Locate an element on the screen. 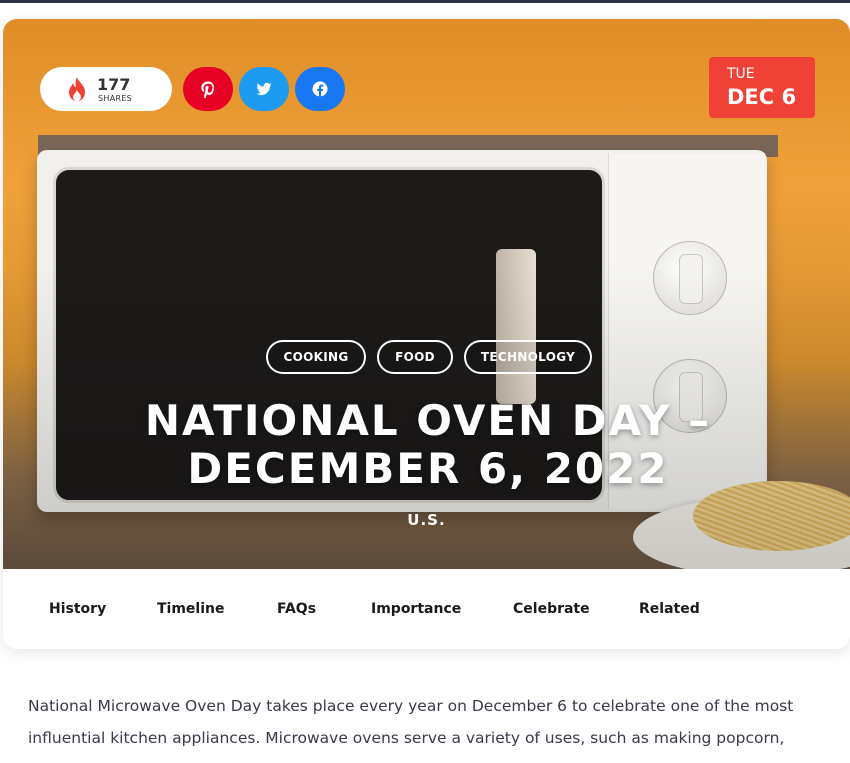 The height and width of the screenshot is (763, 850). tag-list: COOKING FOOD TECHNOLOGY is located at coordinates (426, 357).